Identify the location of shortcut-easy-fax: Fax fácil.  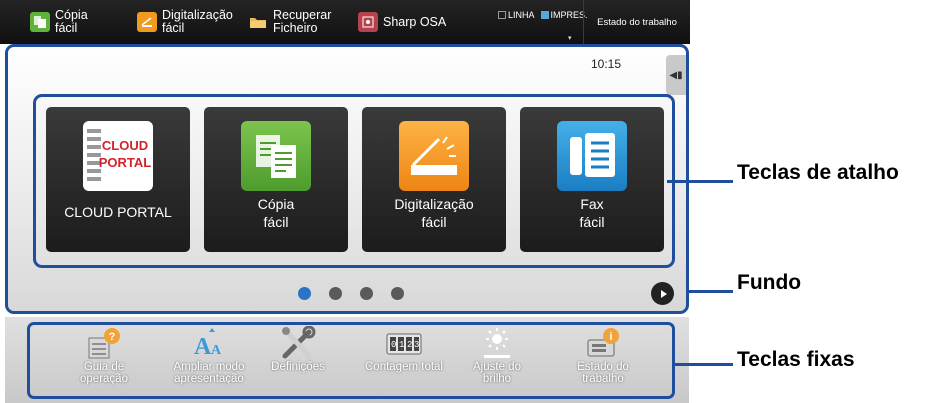
(592, 179).